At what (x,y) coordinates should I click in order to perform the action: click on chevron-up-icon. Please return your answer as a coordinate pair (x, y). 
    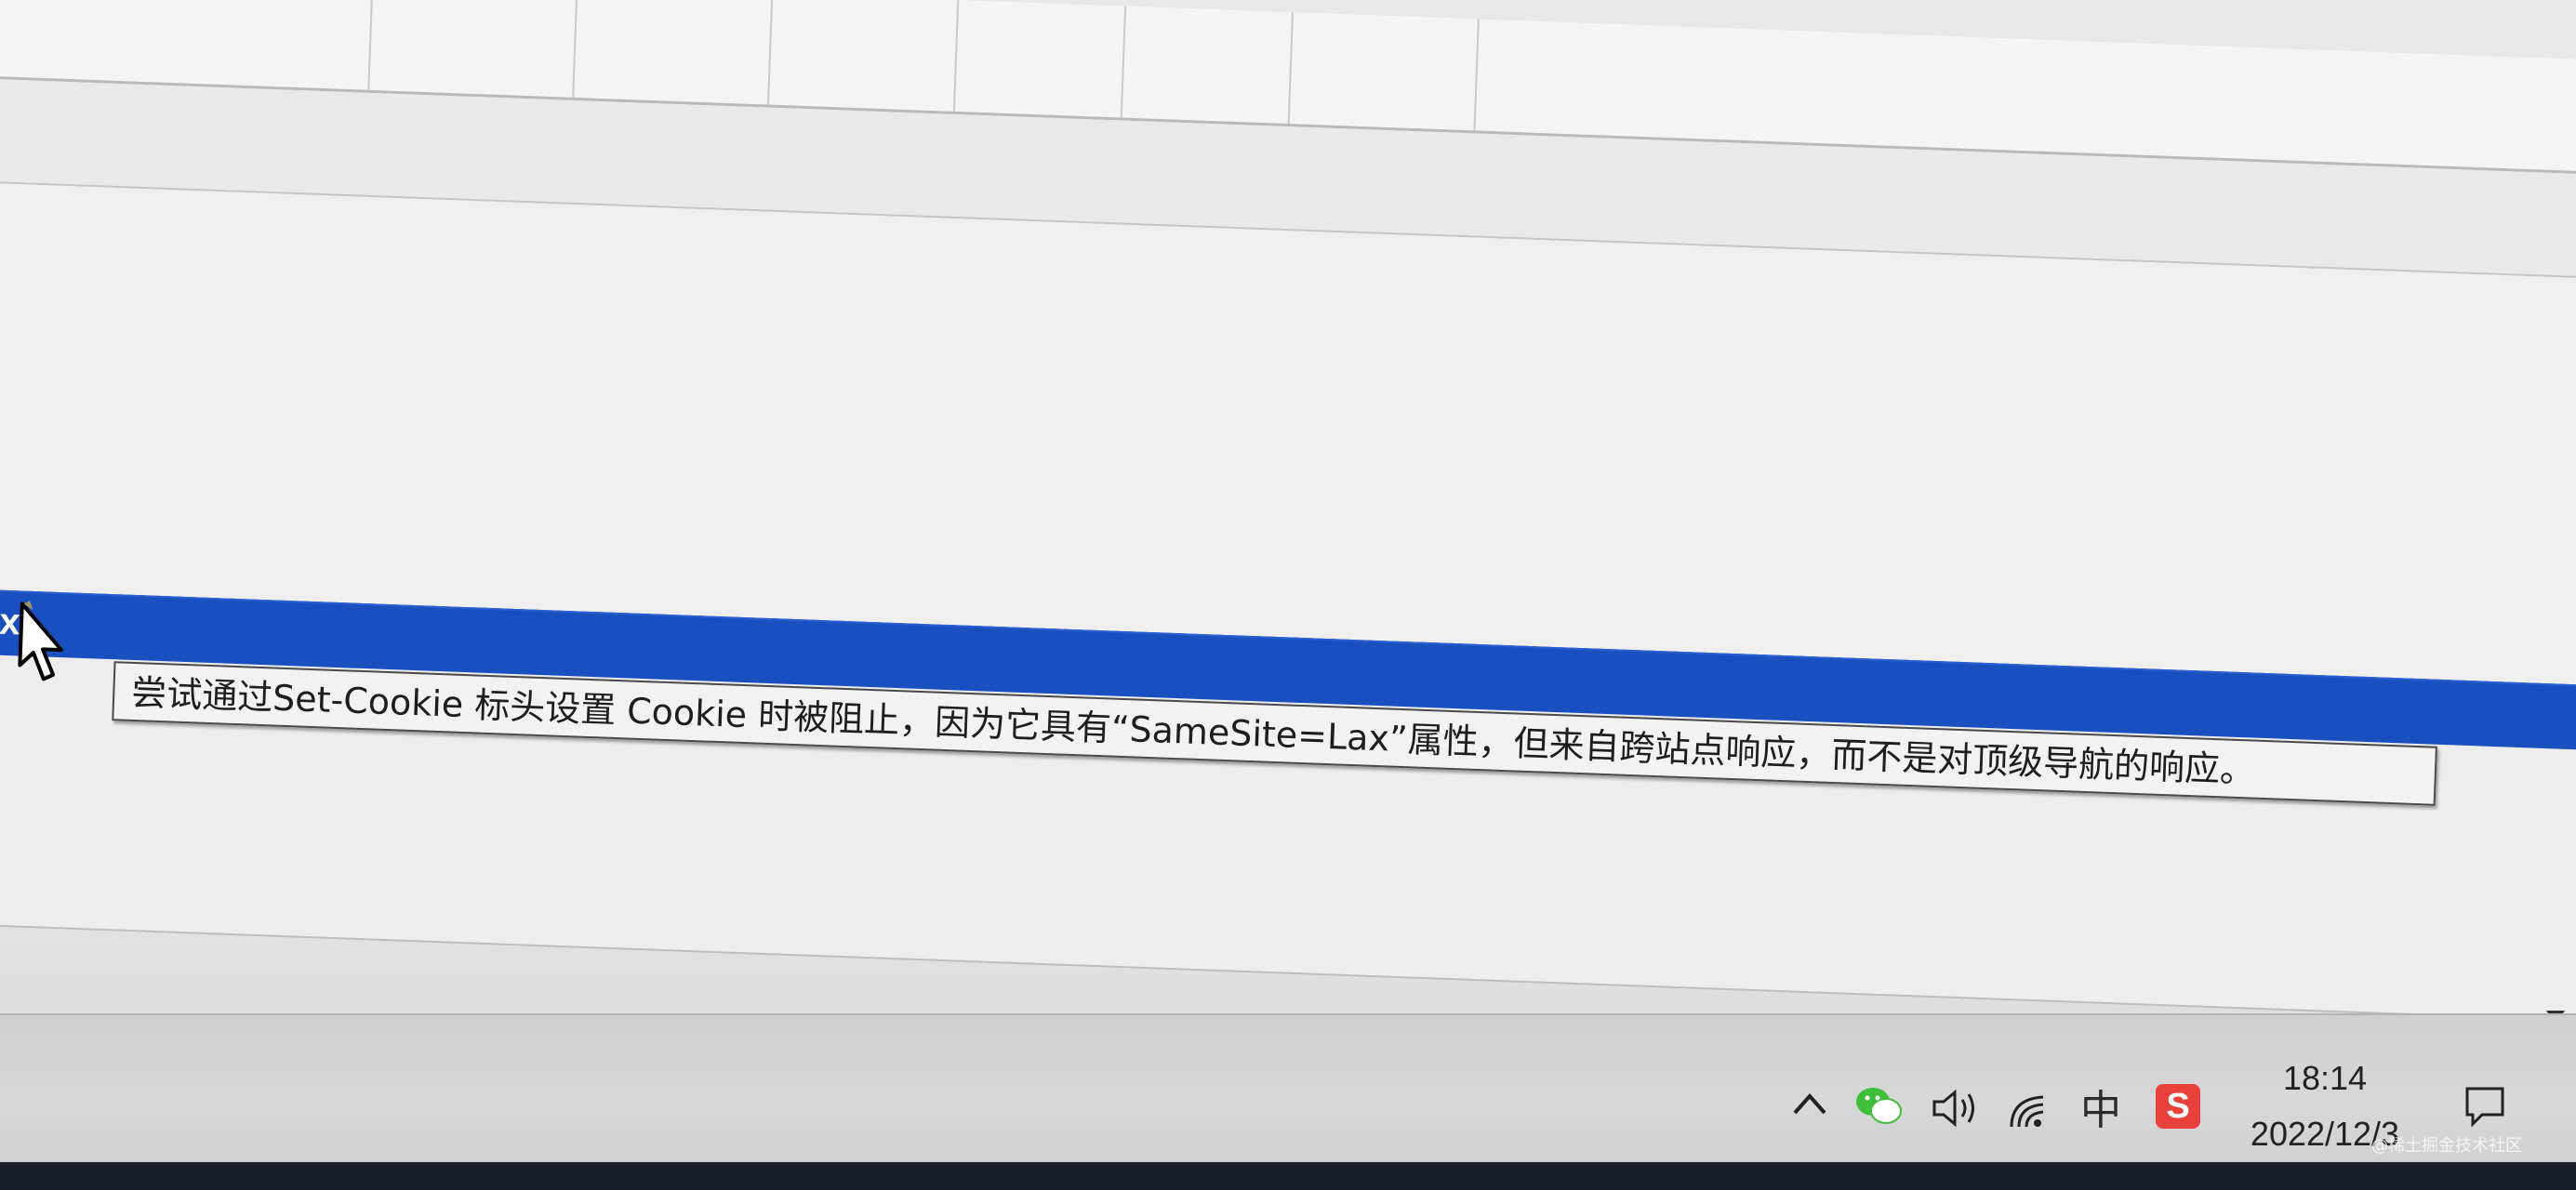
    Looking at the image, I should click on (1810, 1104).